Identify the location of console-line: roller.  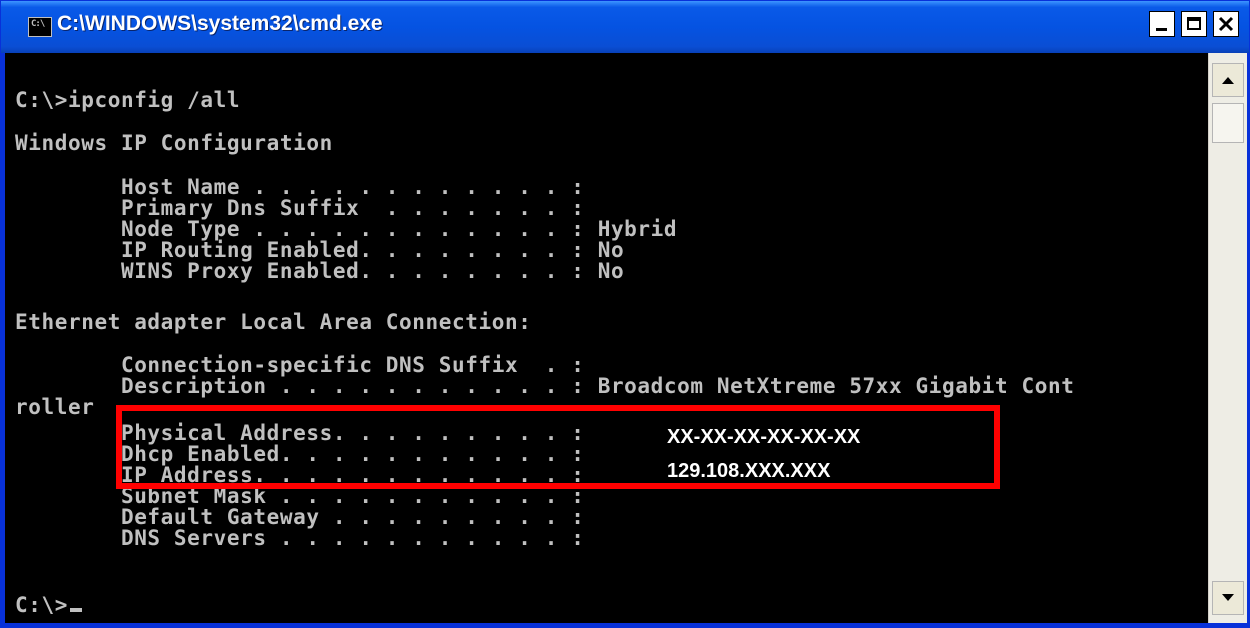
(55, 407).